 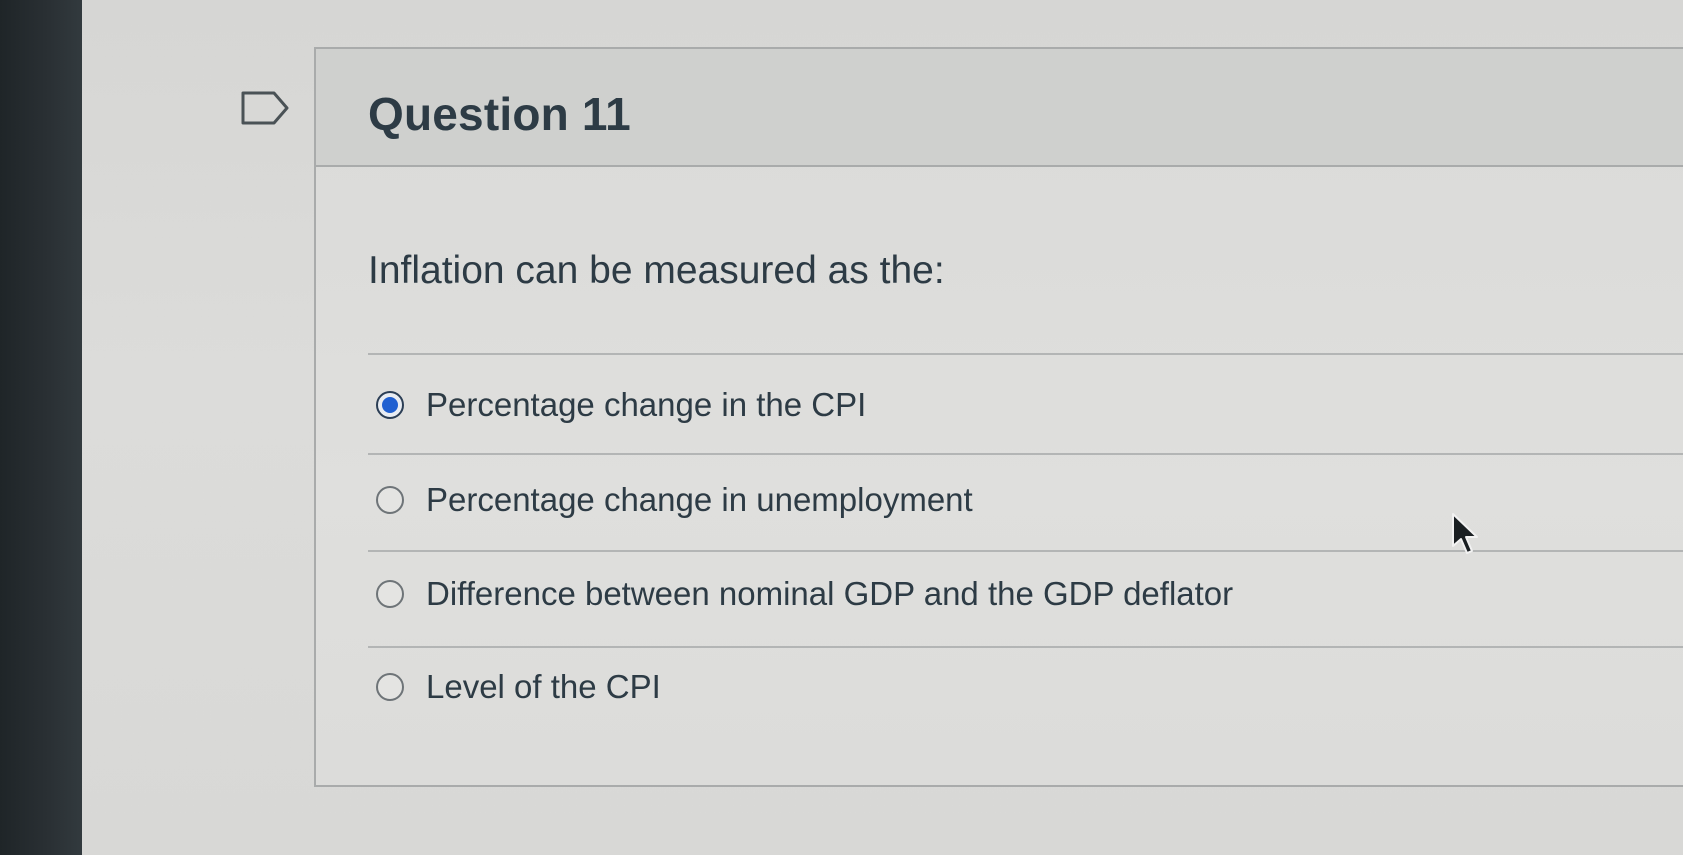 I want to click on answer-label: Percentage change in the CPI, so click(x=646, y=404).